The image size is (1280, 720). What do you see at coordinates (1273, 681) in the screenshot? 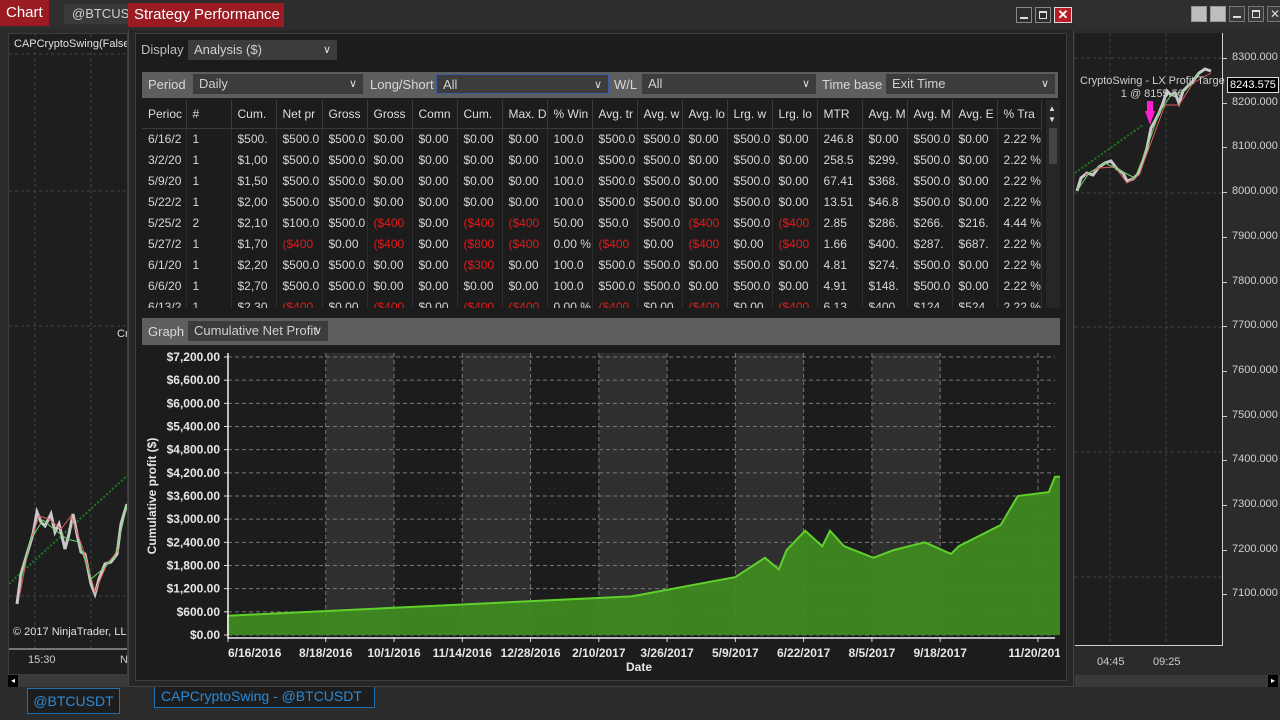
I see `scroll-right-icon: ▸` at bounding box center [1273, 681].